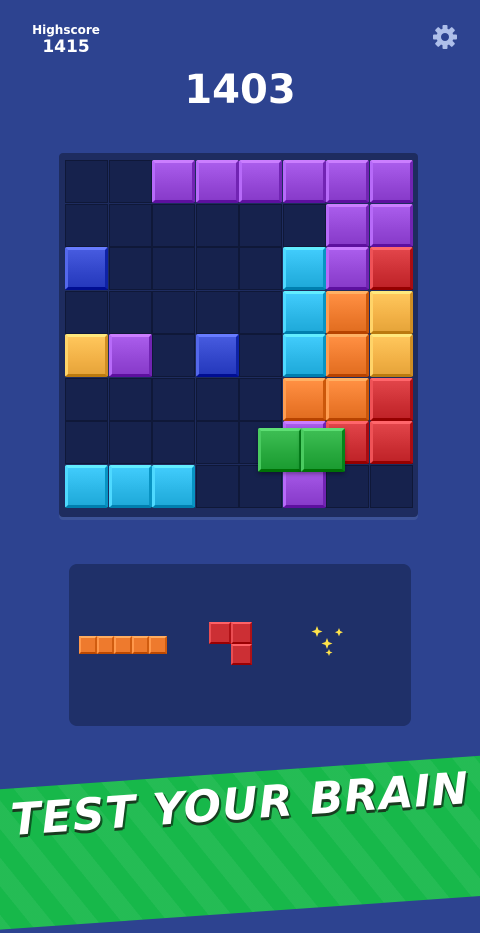 Image resolution: width=480 pixels, height=933 pixels. I want to click on highscore-label: Highscore, so click(66, 30).